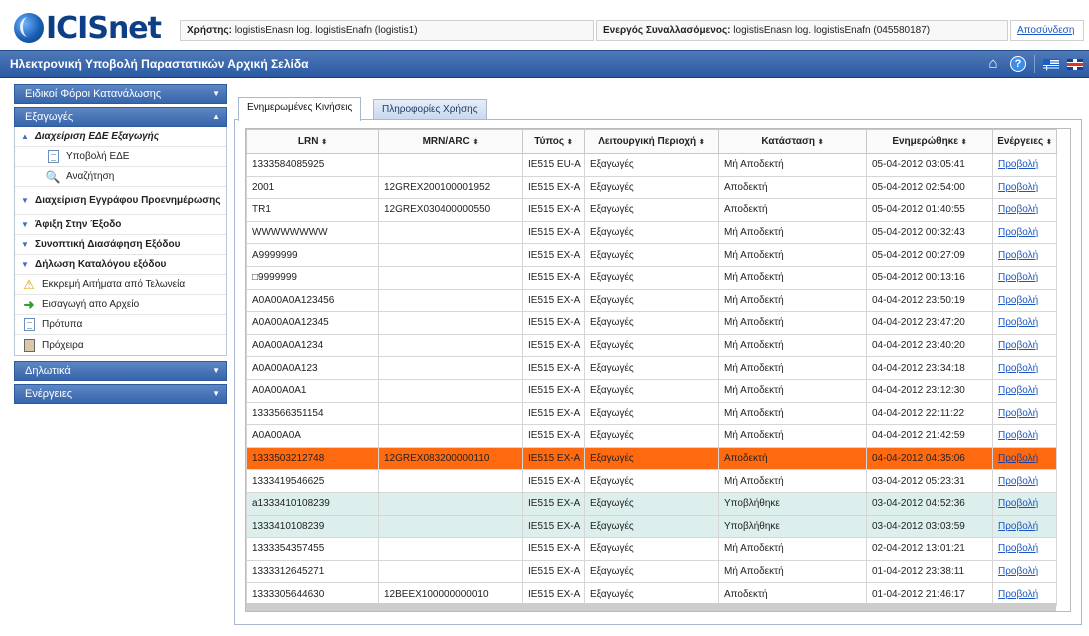  What do you see at coordinates (114, 284) in the screenshot?
I see `item-label: Εκκρεμή Αιτήματα από Τελωνεία` at bounding box center [114, 284].